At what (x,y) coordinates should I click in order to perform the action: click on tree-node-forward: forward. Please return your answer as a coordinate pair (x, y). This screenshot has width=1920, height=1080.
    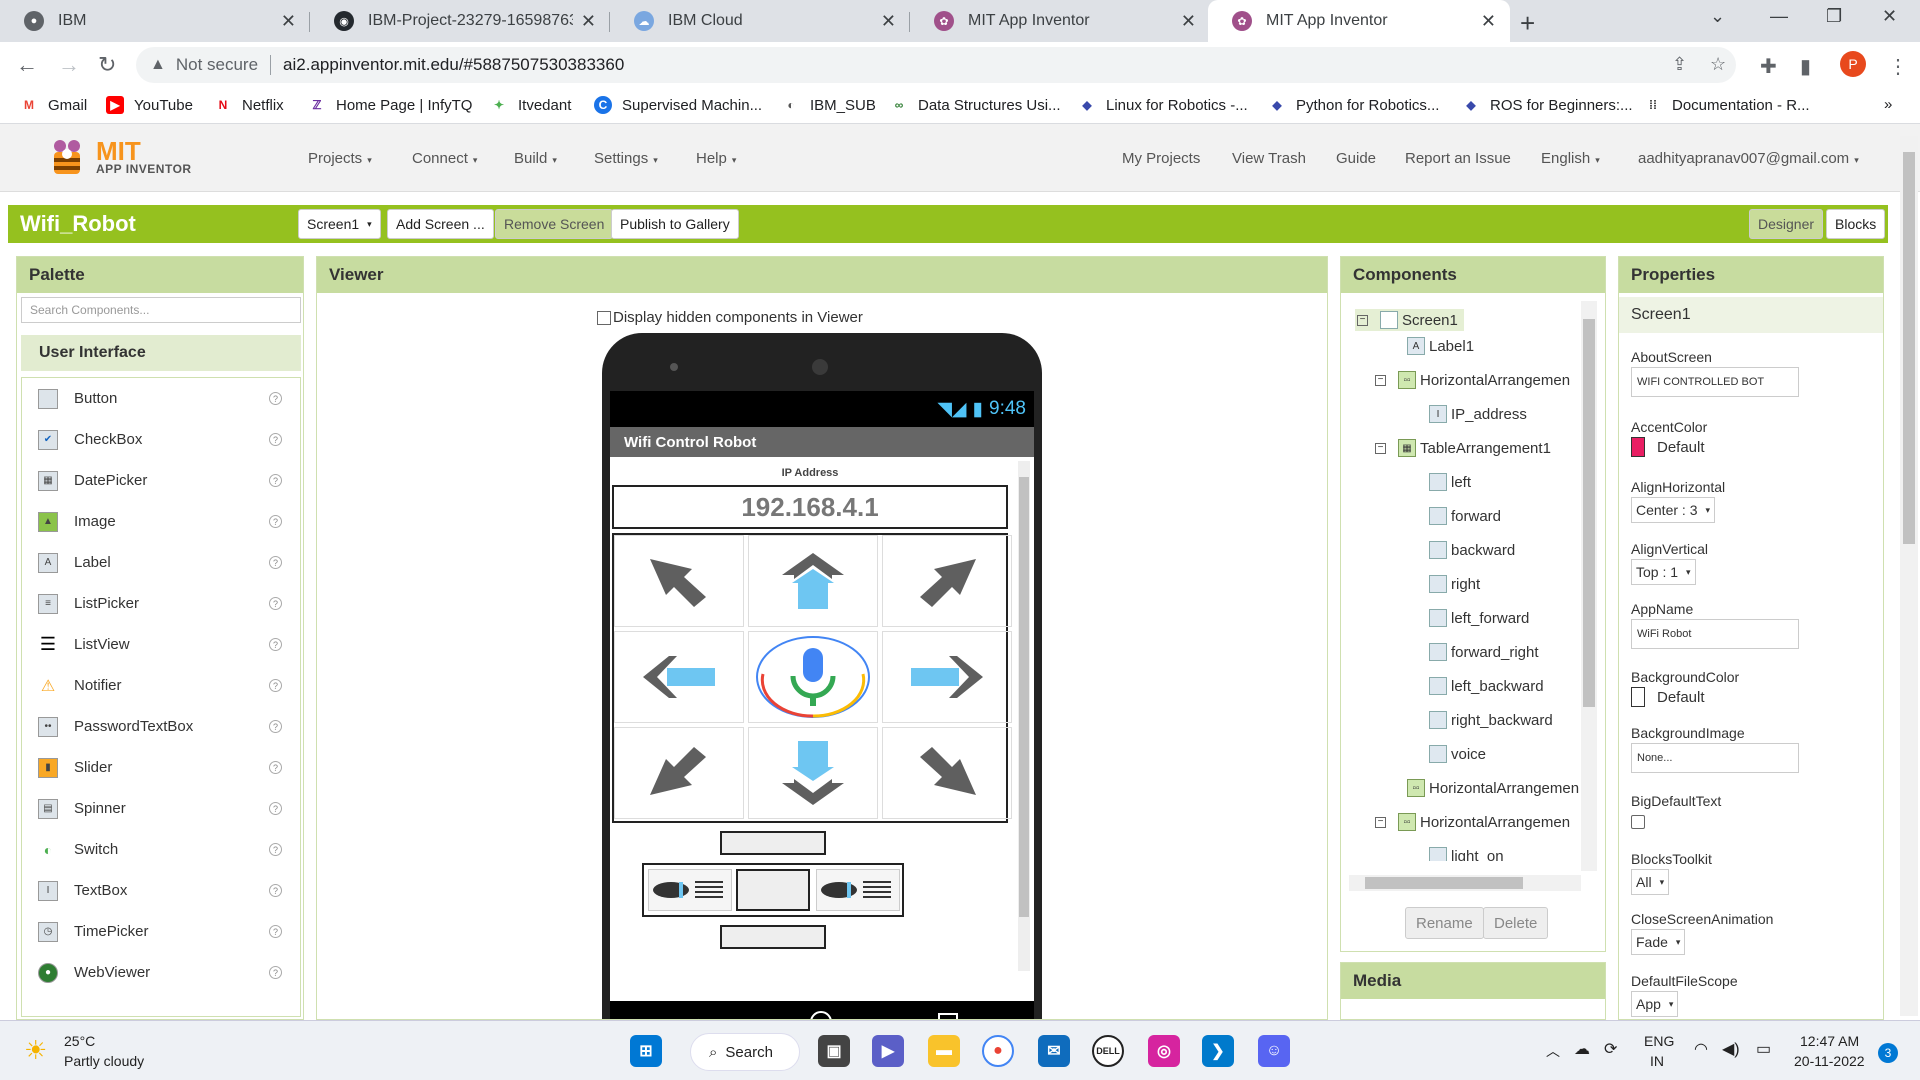
    Looking at the image, I should click on (1465, 516).